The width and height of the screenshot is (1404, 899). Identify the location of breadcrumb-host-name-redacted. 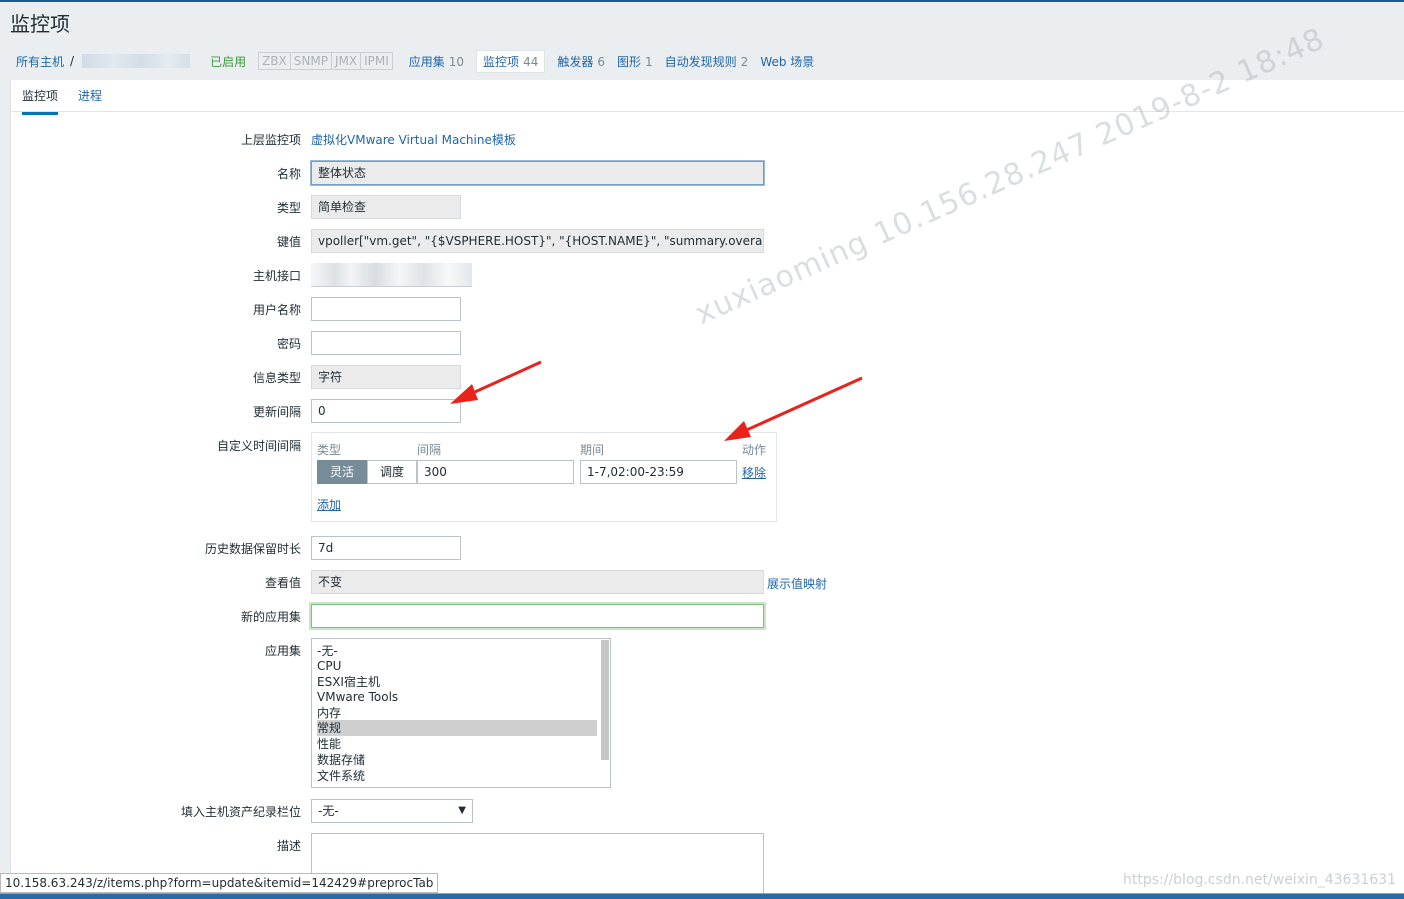
(136, 61).